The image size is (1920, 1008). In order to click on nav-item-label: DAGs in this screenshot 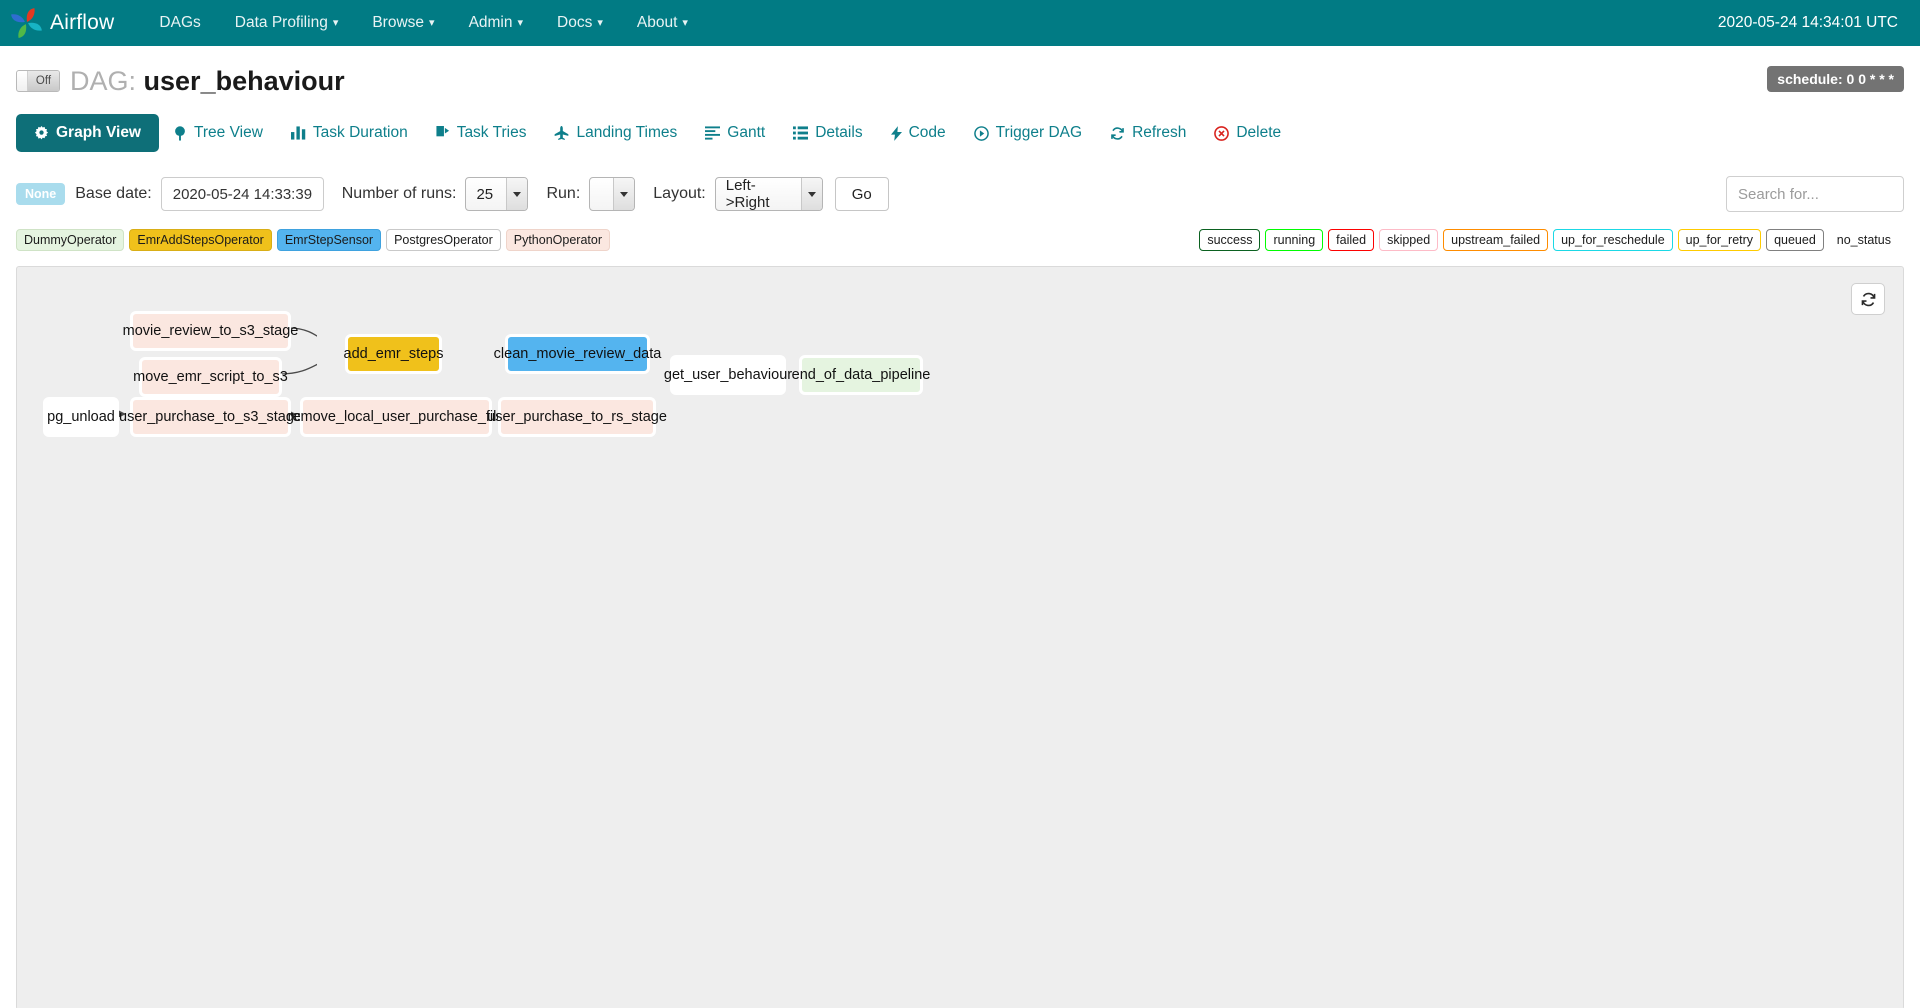, I will do `click(180, 22)`.